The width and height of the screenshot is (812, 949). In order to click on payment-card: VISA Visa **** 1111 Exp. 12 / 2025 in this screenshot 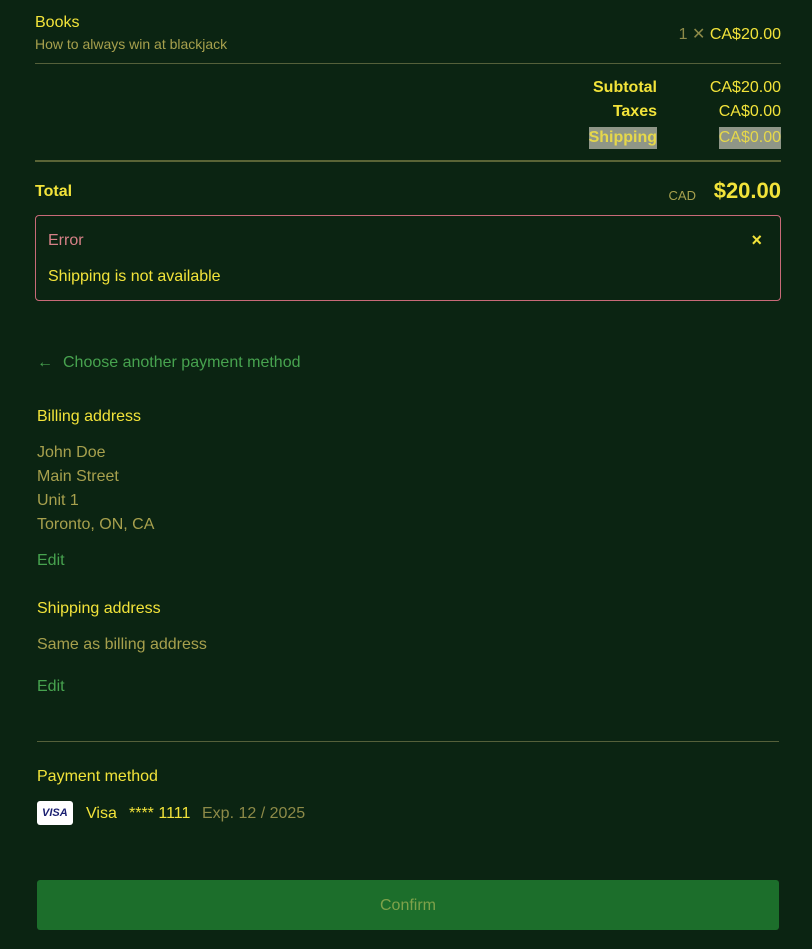, I will do `click(237, 814)`.